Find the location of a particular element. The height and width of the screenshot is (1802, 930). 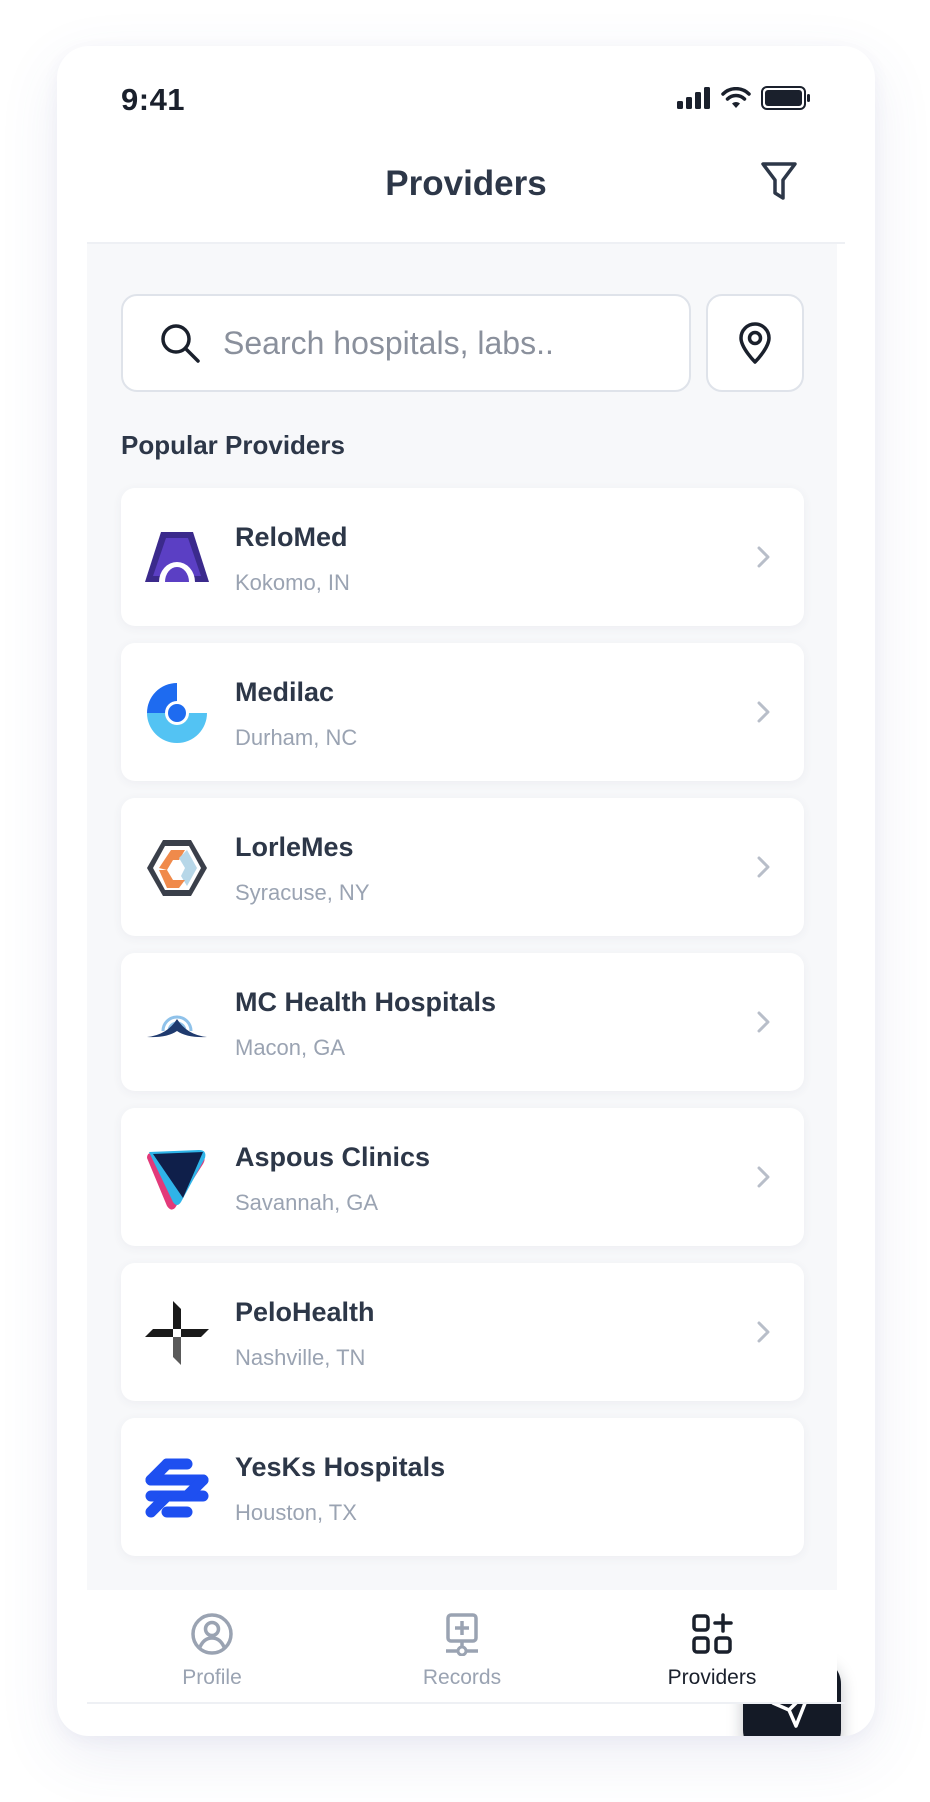

provider-location: Nashville, TN is located at coordinates (300, 1357).